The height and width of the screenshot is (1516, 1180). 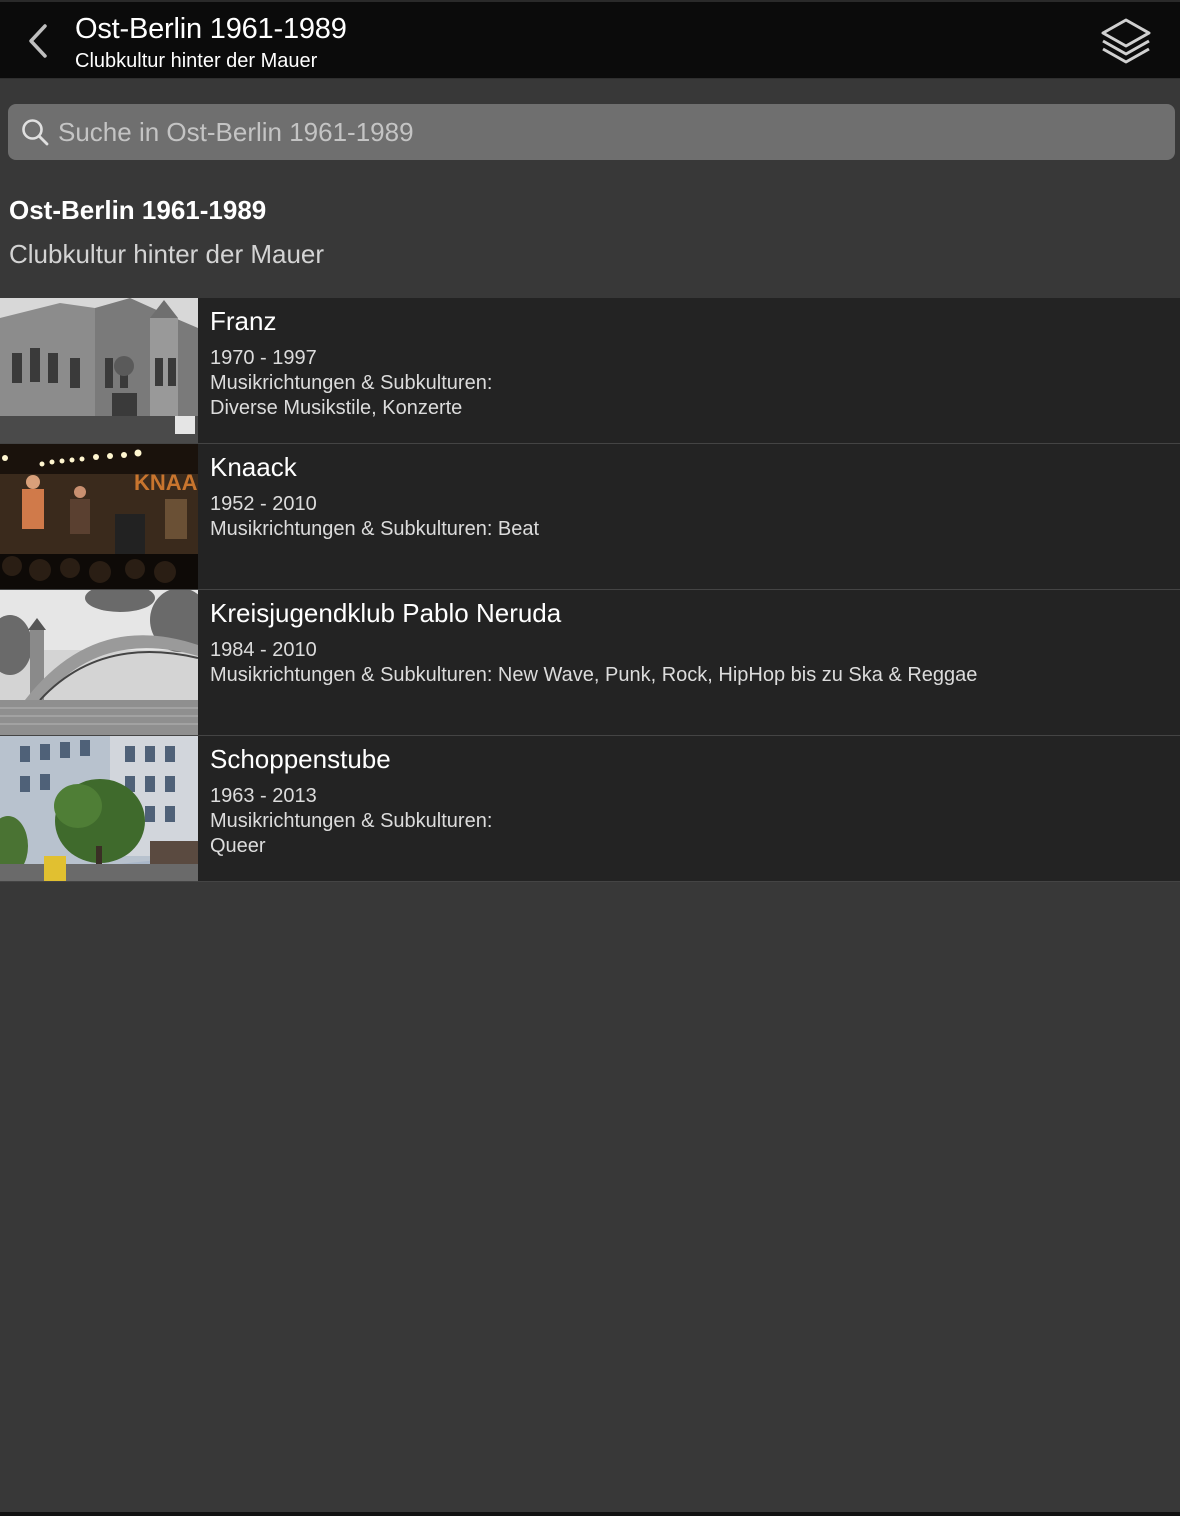 What do you see at coordinates (263, 504) in the screenshot?
I see `venue-years: 1952 - 2010` at bounding box center [263, 504].